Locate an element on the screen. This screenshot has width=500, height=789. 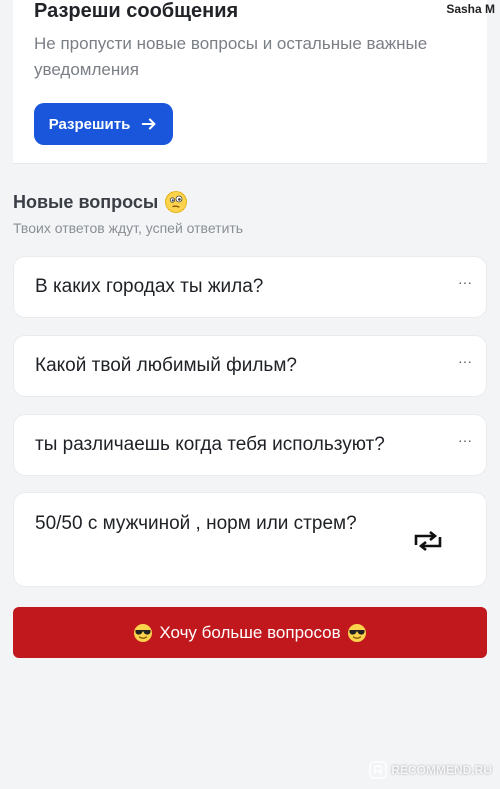
more-questions-button: Хочу больше вопросов is located at coordinates (250, 632).